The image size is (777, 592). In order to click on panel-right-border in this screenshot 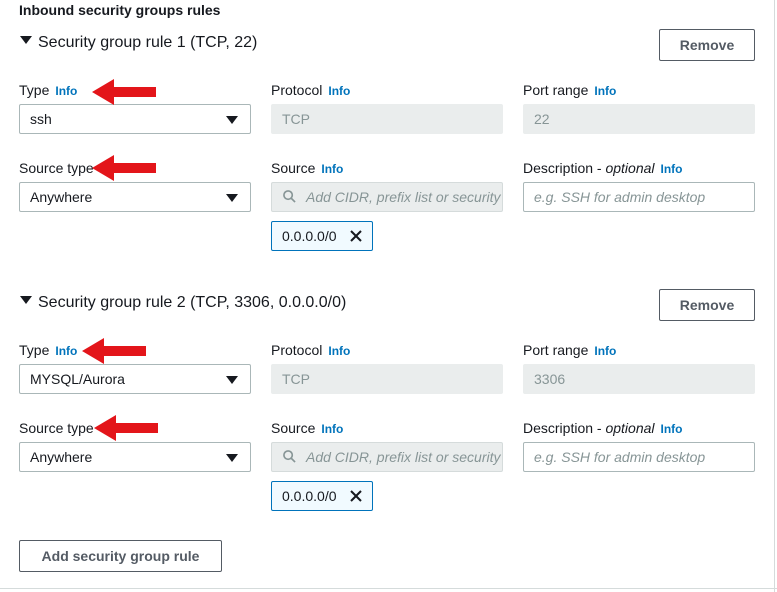, I will do `click(774, 296)`.